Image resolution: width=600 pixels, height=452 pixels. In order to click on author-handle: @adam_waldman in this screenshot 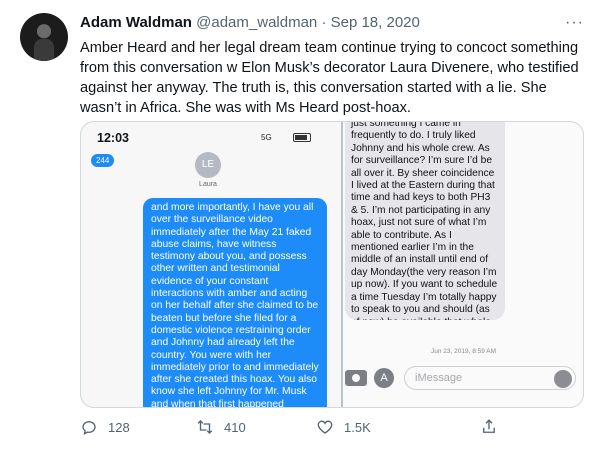, I will do `click(256, 22)`.